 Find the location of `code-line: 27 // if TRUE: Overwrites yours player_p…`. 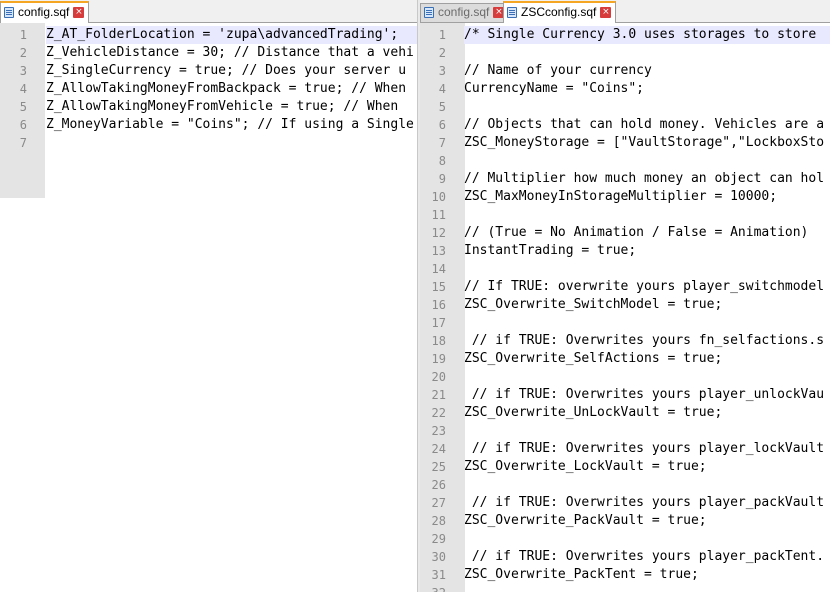

code-line: 27 // if TRUE: Overwrites yours player_p… is located at coordinates (625, 503).